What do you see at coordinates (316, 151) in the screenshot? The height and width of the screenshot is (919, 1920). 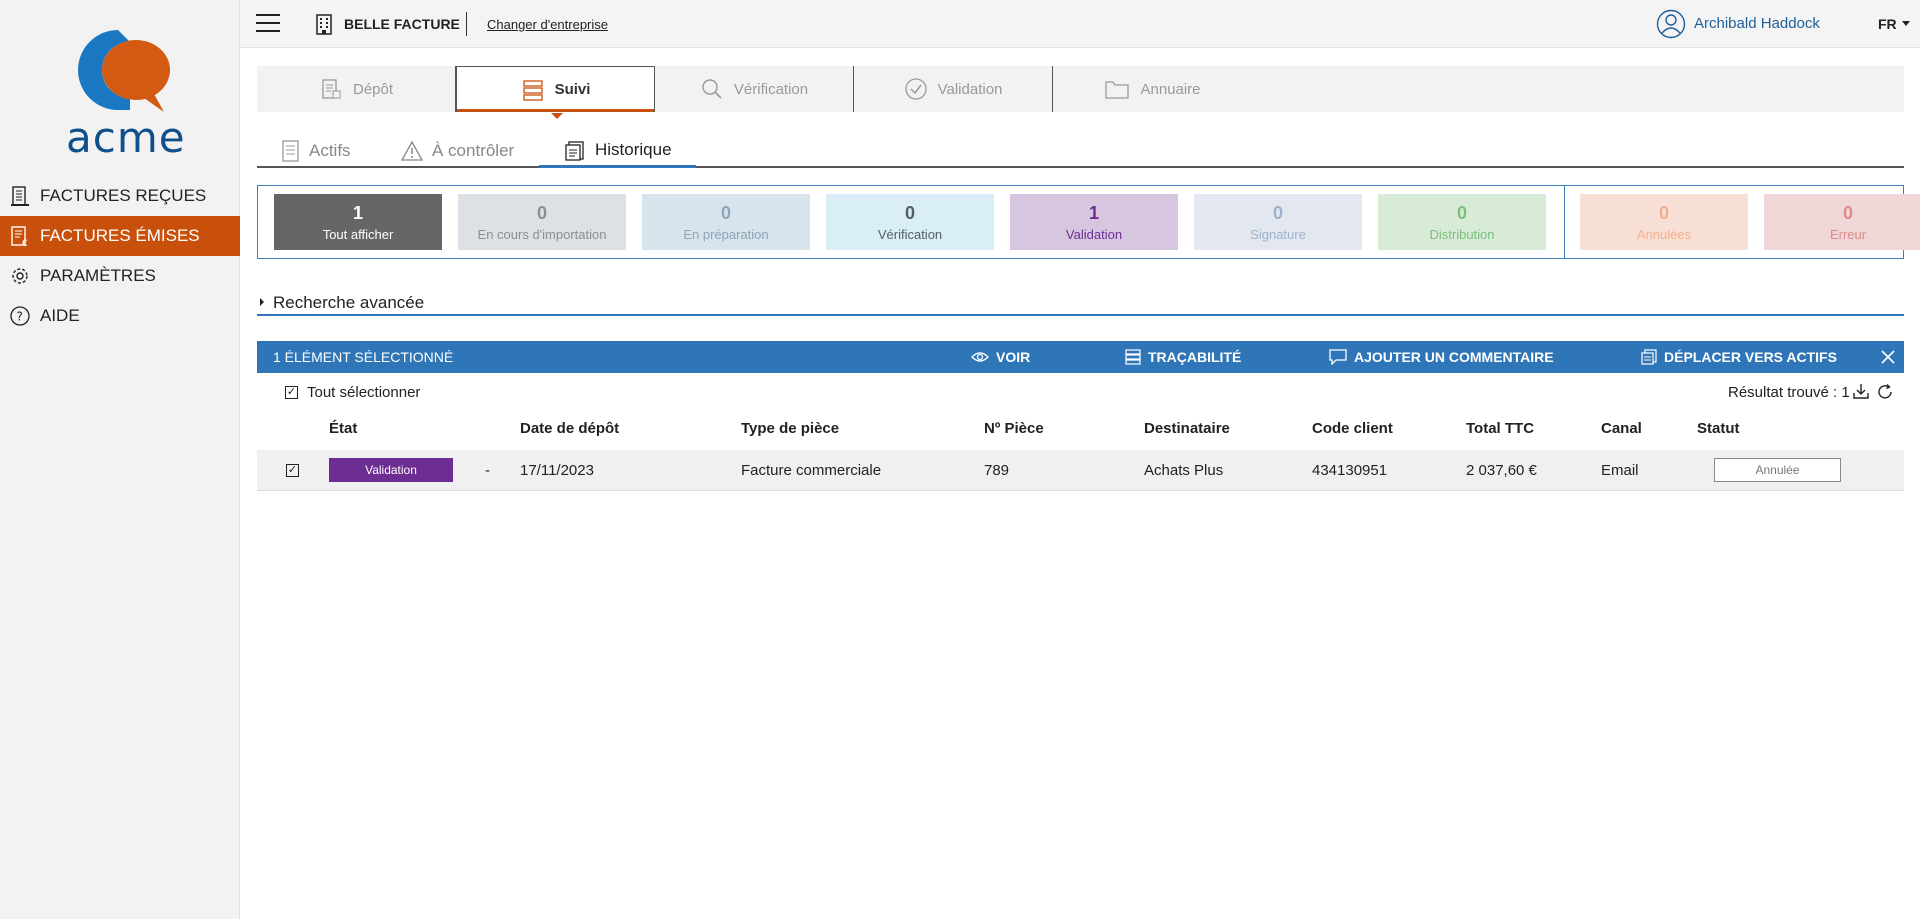 I see `subtab-actifs: Actifs` at bounding box center [316, 151].